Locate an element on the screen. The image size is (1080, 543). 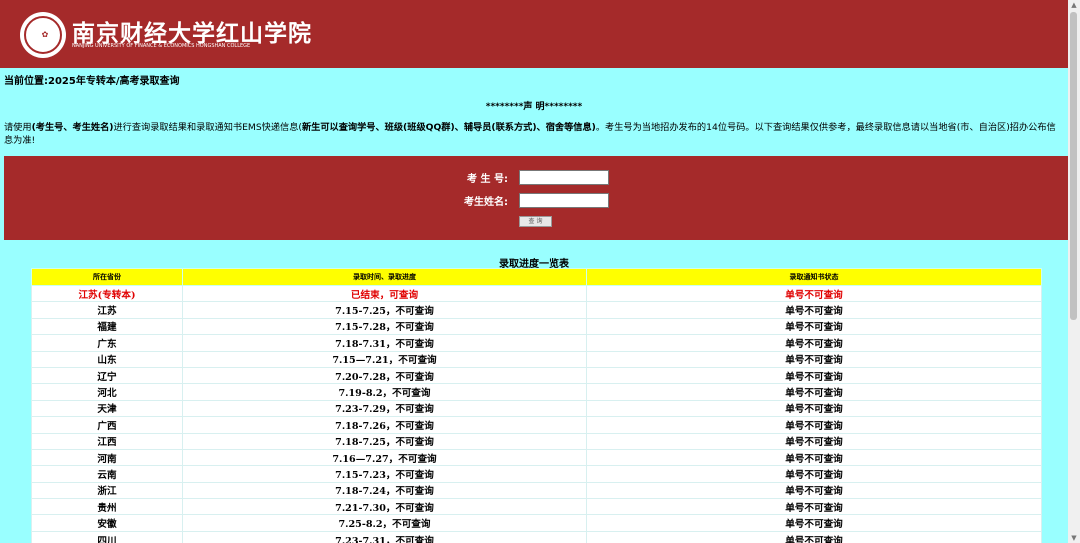
name-label: 考生姓名: is located at coordinates (486, 202).